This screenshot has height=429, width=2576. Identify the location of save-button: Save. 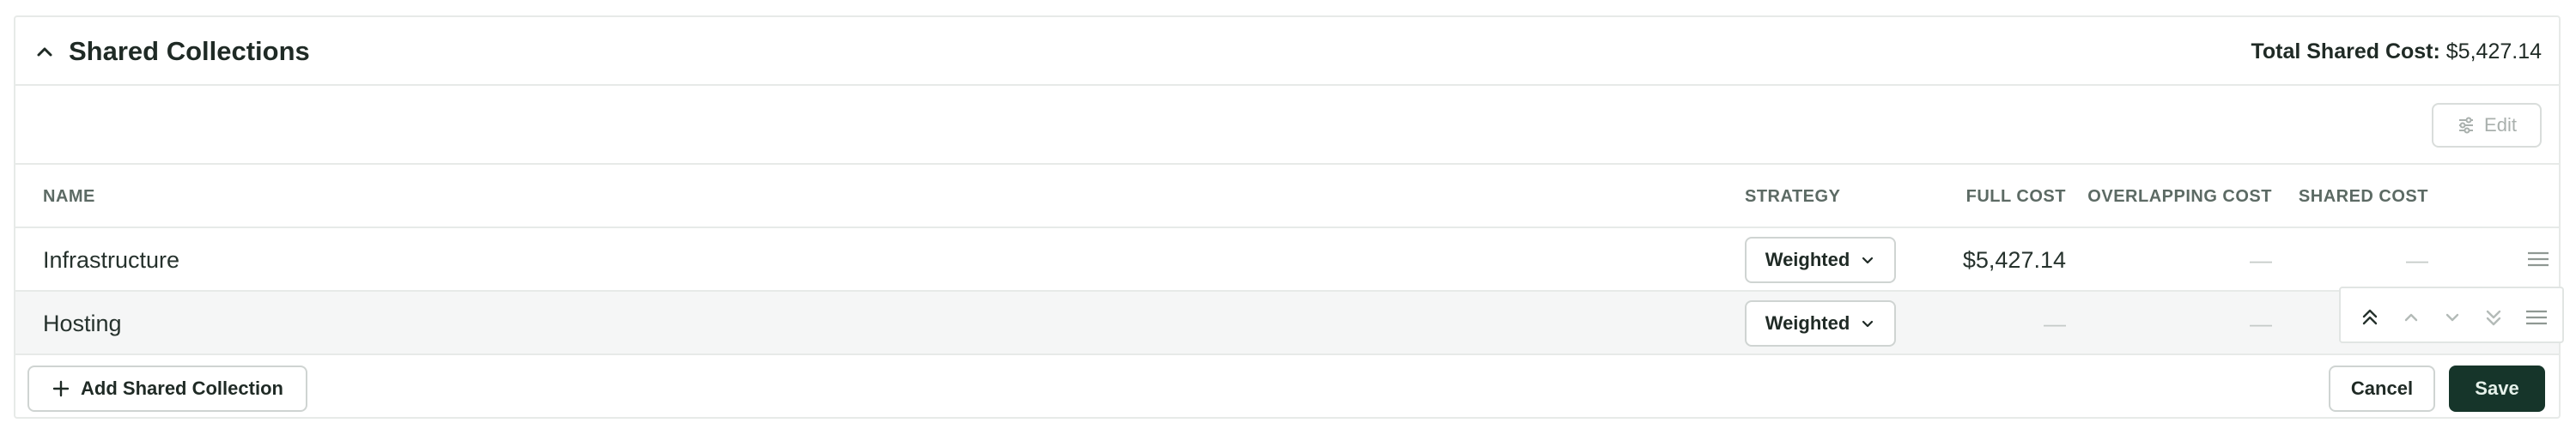
(2497, 389).